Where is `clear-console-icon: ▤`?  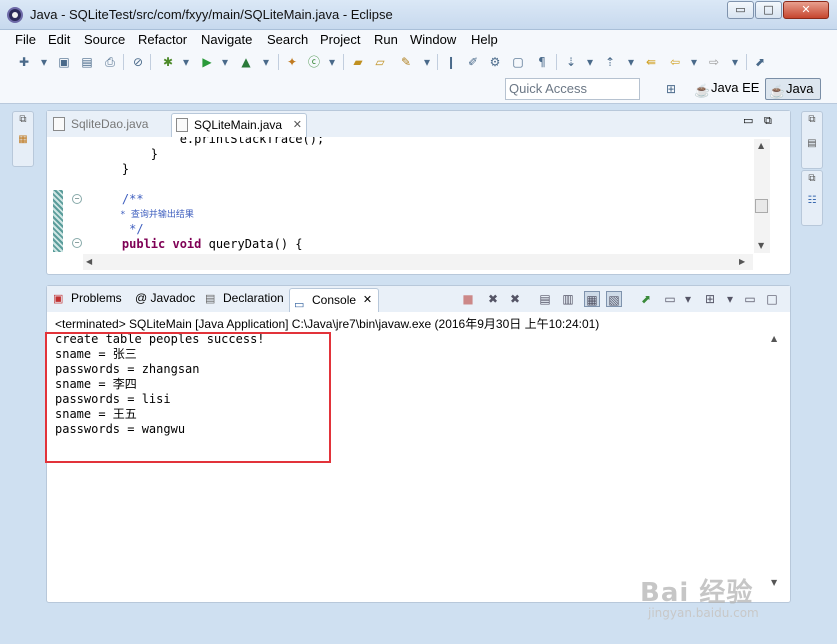
clear-console-icon: ▤ is located at coordinates (545, 299).